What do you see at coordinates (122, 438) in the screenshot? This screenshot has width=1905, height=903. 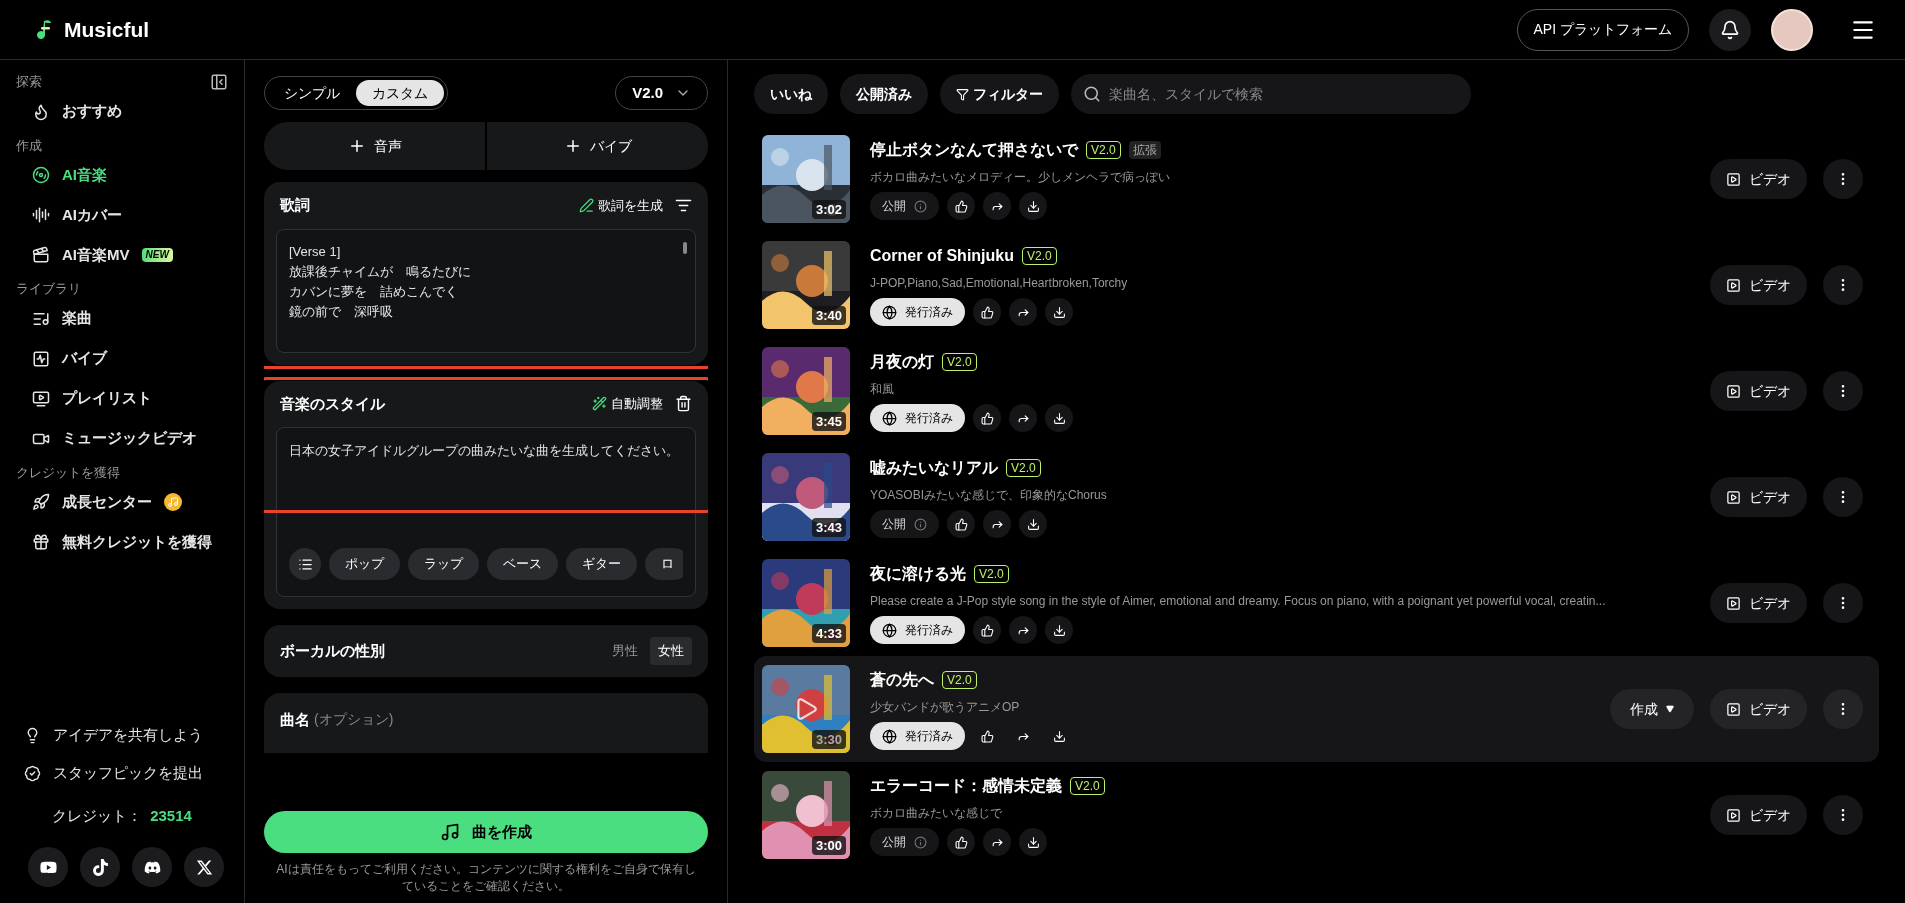 I see `sidebar-item: ミュージックビデオ` at bounding box center [122, 438].